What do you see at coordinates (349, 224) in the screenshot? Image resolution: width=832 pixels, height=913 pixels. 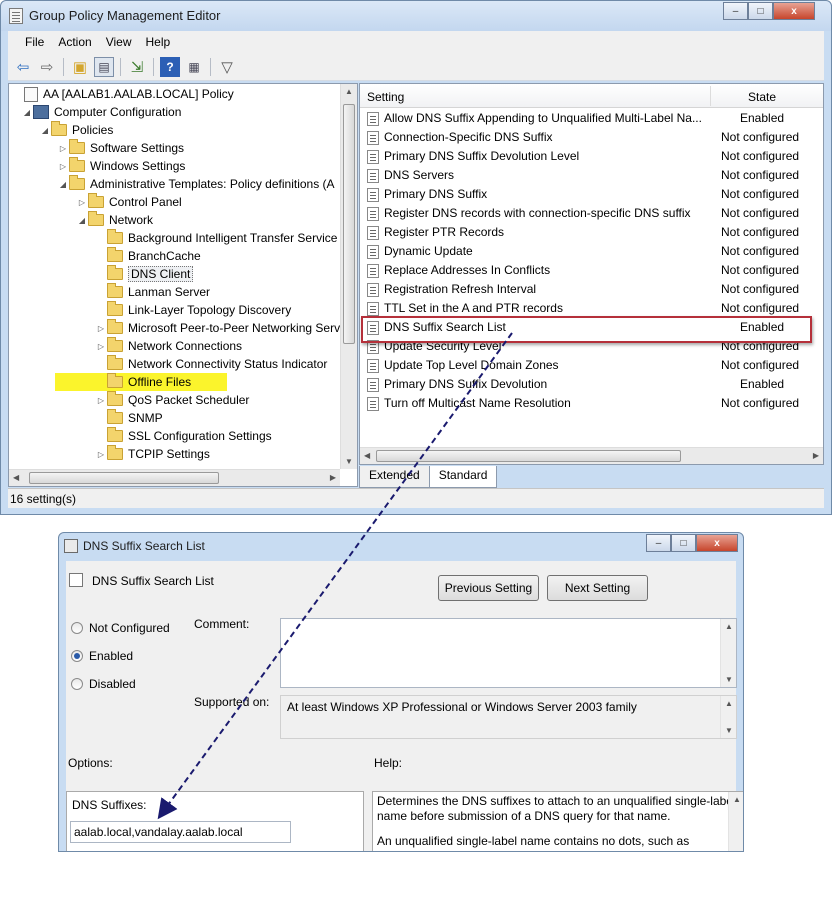 I see `tree-vertical-scroll-thumb` at bounding box center [349, 224].